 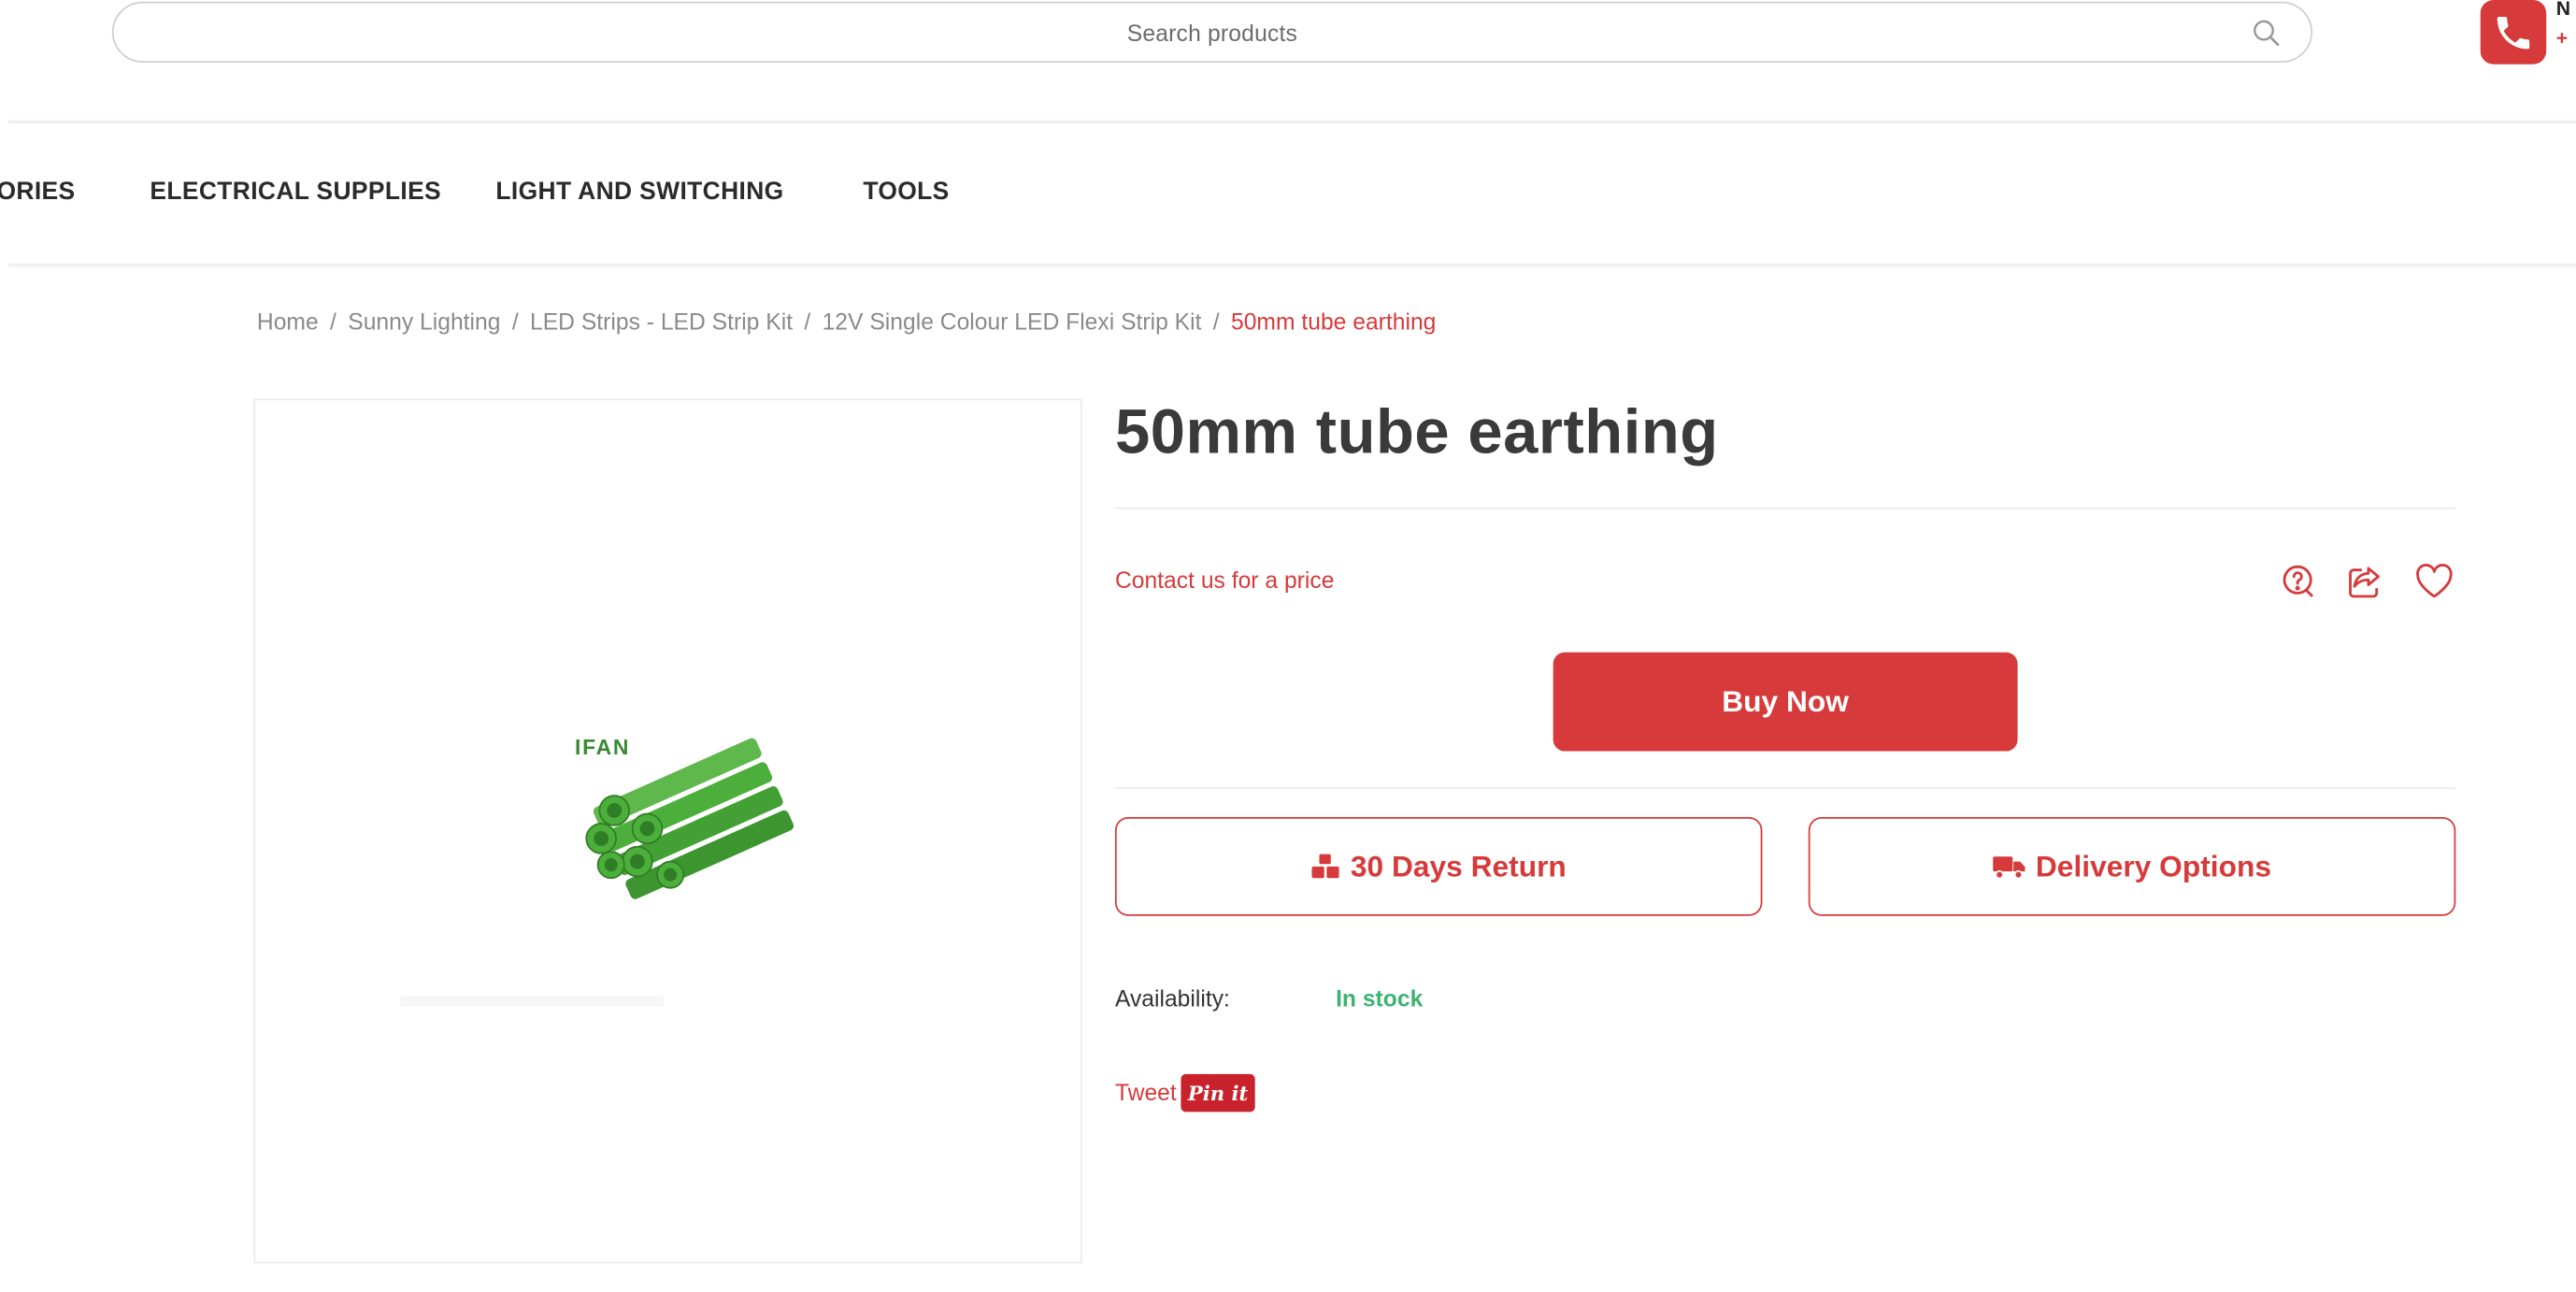 I want to click on product-image: IFAN, so click(x=597, y=871).